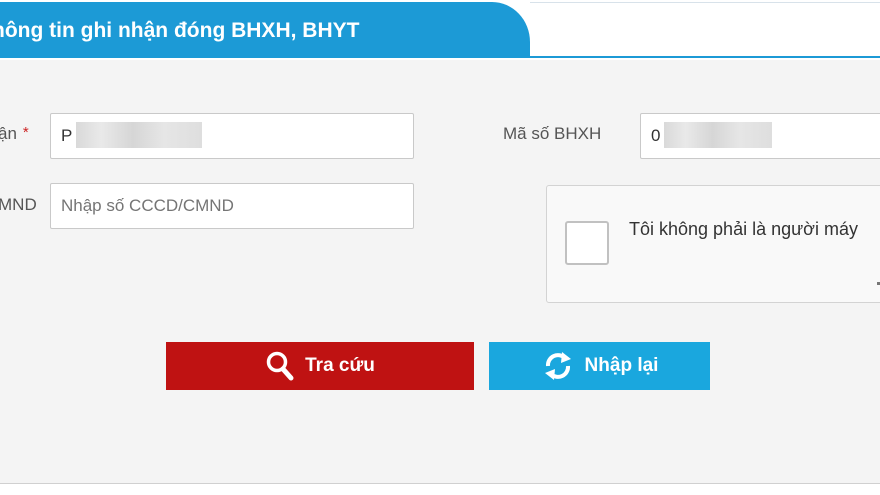  Describe the element at coordinates (67, 135) in the screenshot. I see `fullname-value: P` at that location.